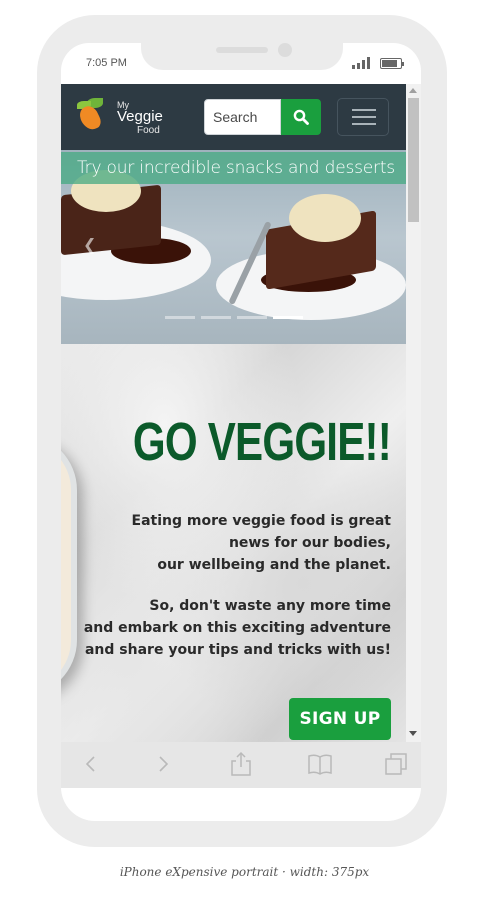 Image resolution: width=489 pixels, height=918 pixels. I want to click on ice-cream-image, so click(325, 218).